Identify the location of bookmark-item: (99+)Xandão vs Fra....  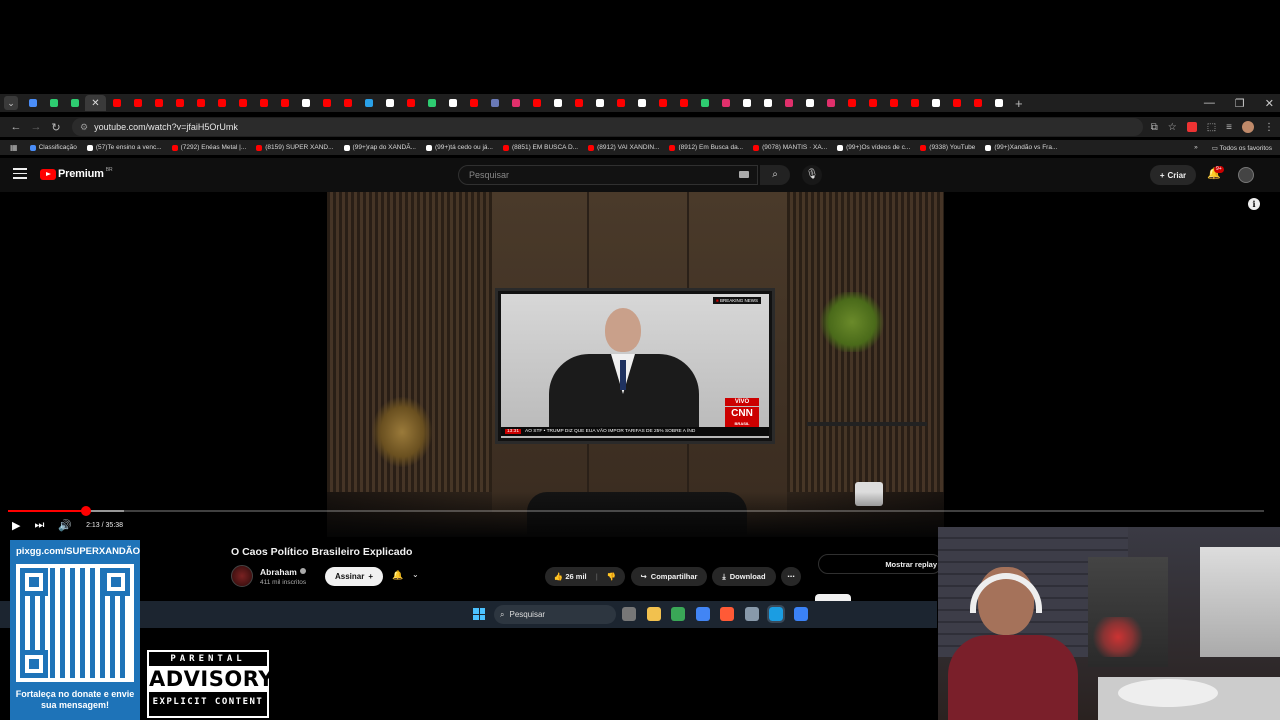
(1021, 147).